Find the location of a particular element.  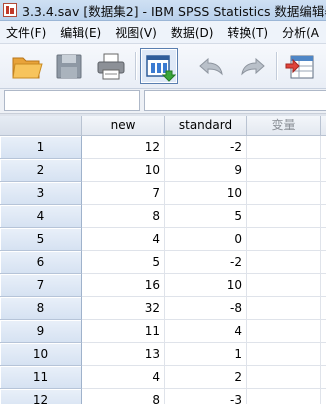

row-header: 1 is located at coordinates (41, 147).